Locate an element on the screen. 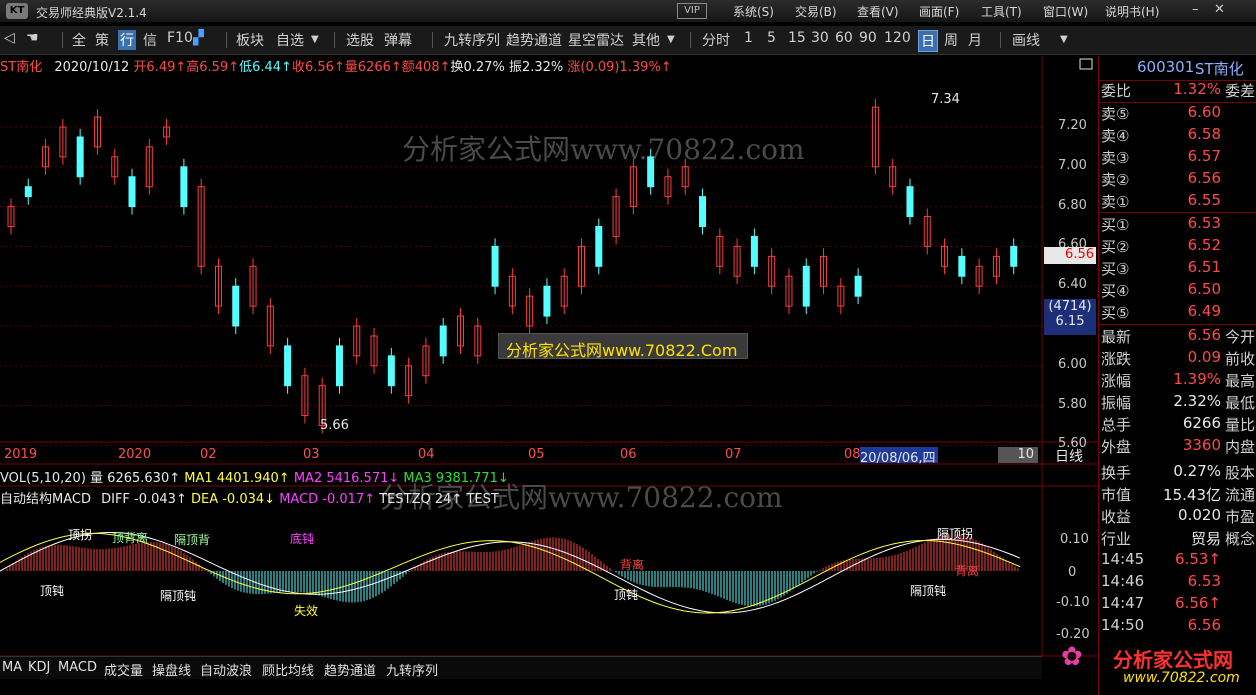 This screenshot has width=1256, height=695. tb-danmaku: 弹幕 is located at coordinates (398, 40).